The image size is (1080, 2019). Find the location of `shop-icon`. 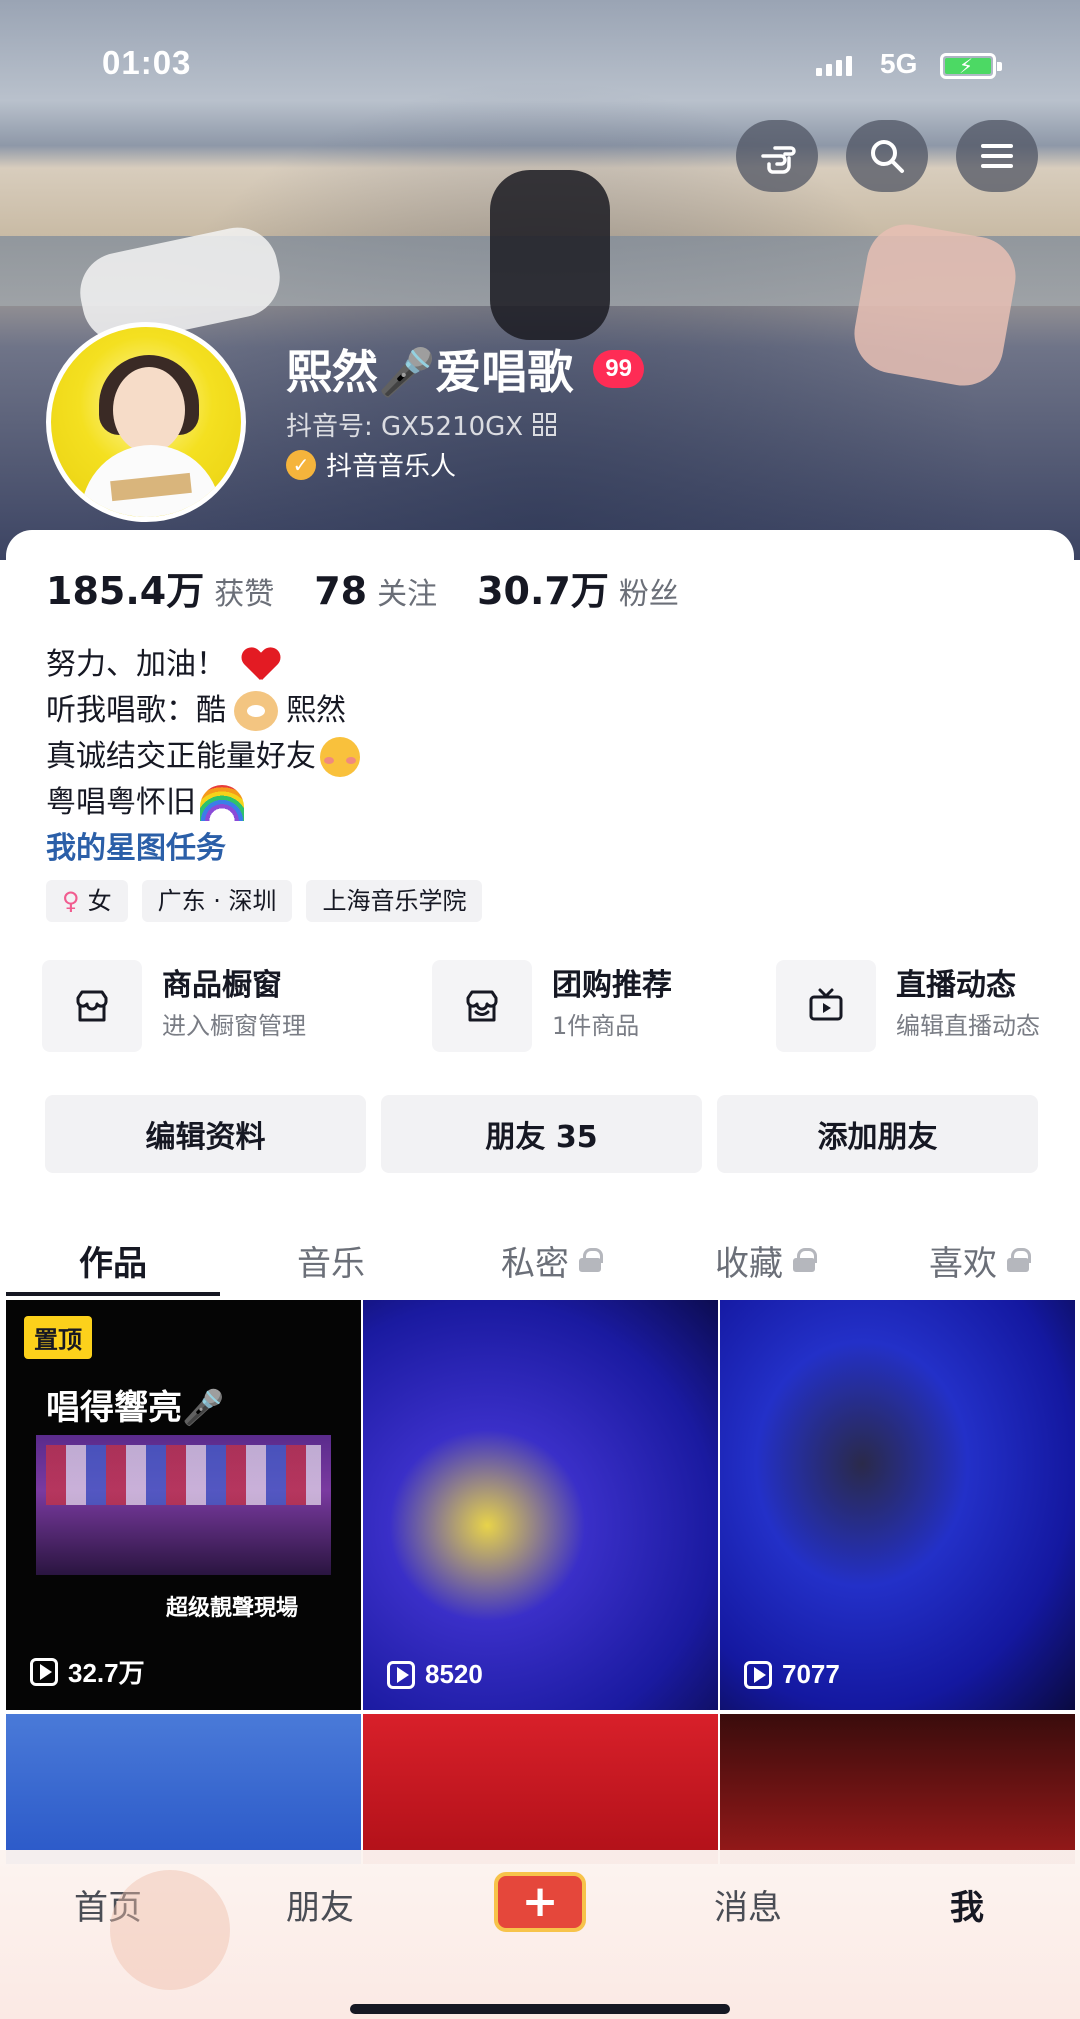

shop-icon is located at coordinates (92, 1006).